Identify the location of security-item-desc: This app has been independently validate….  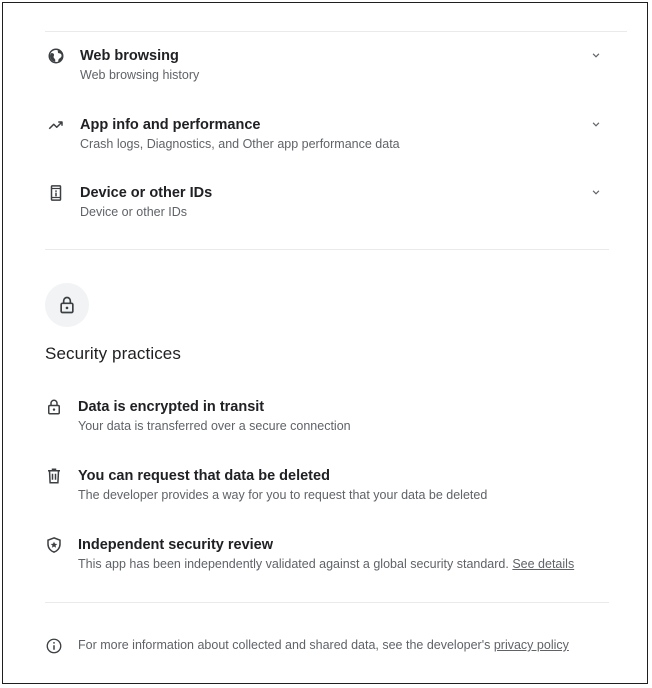
(326, 564).